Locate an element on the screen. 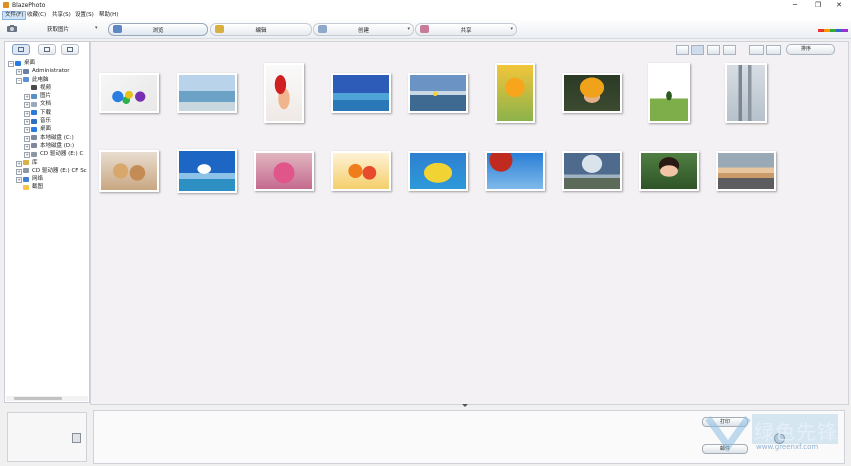  tab-edit: 编辑 is located at coordinates (261, 29).